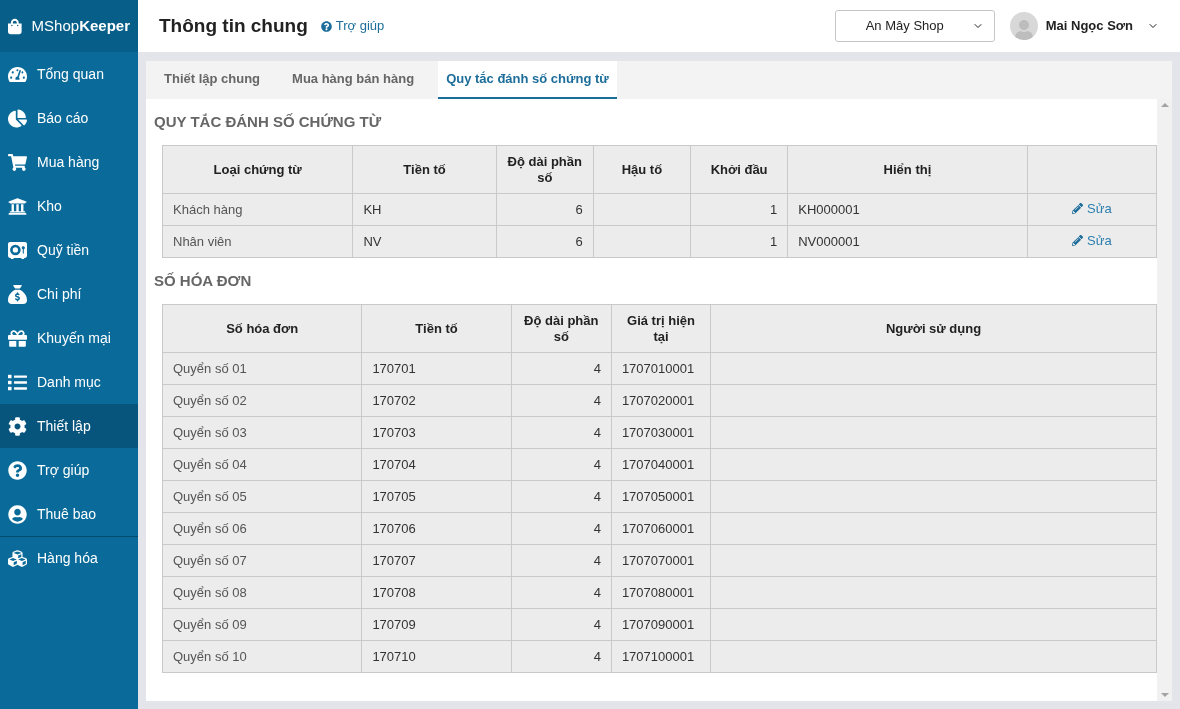  I want to click on cubes-icon, so click(17, 558).